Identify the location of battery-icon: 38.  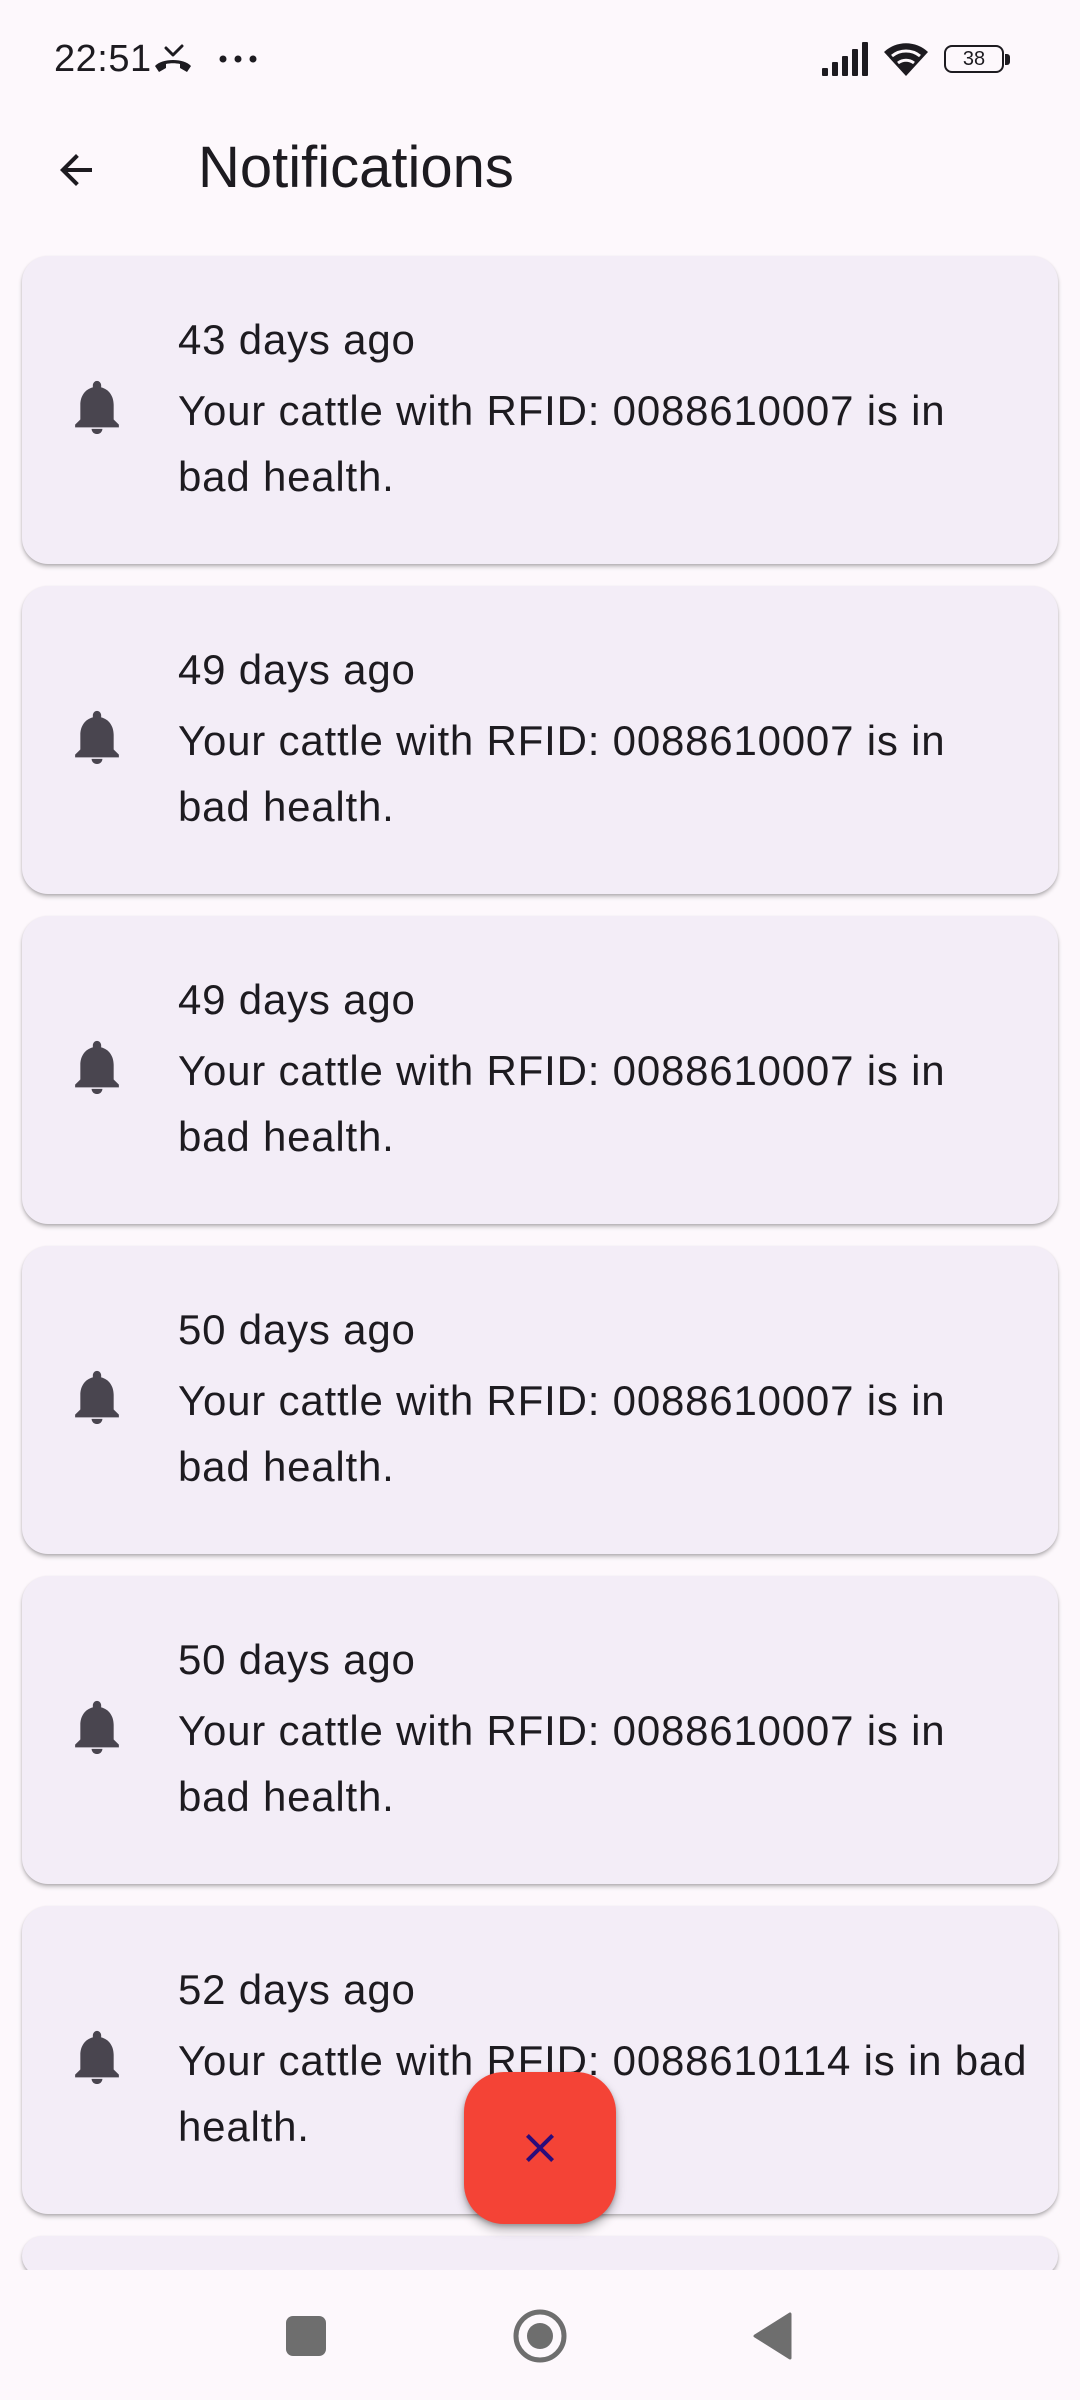
(977, 60).